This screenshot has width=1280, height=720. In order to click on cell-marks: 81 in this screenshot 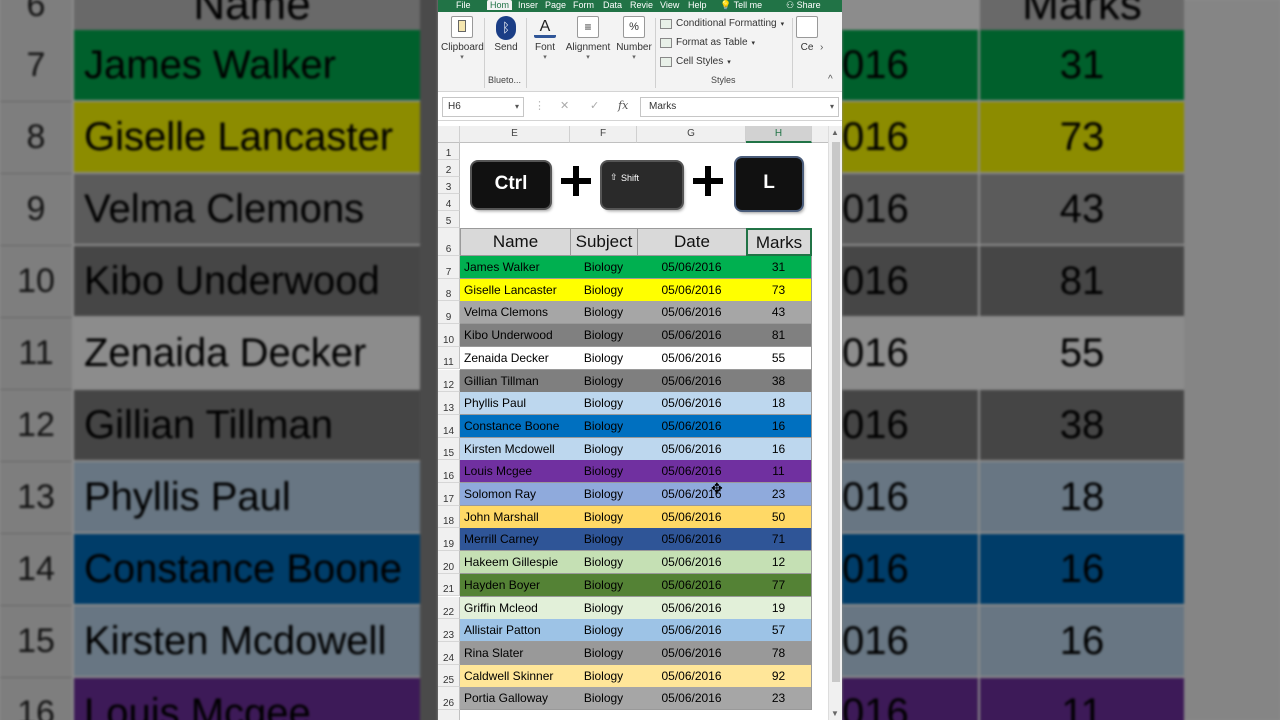, I will do `click(779, 336)`.